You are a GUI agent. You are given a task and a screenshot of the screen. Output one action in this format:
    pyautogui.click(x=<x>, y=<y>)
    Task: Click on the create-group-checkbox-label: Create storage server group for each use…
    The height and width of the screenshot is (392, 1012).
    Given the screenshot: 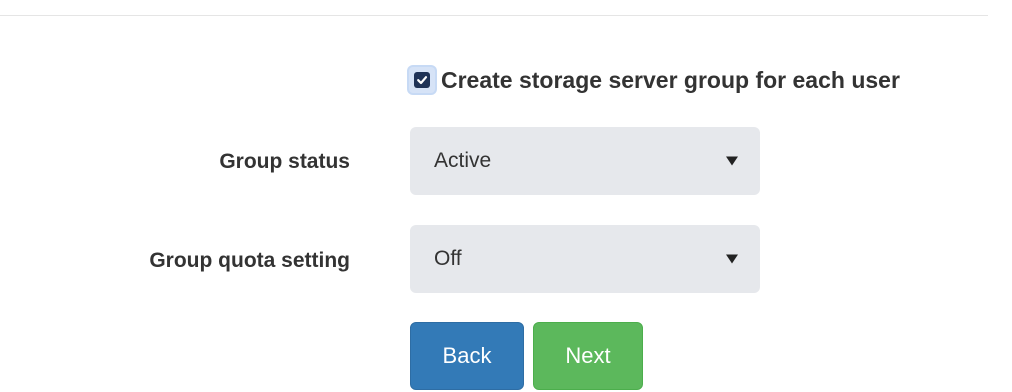 What is the action you would take?
    pyautogui.click(x=670, y=79)
    